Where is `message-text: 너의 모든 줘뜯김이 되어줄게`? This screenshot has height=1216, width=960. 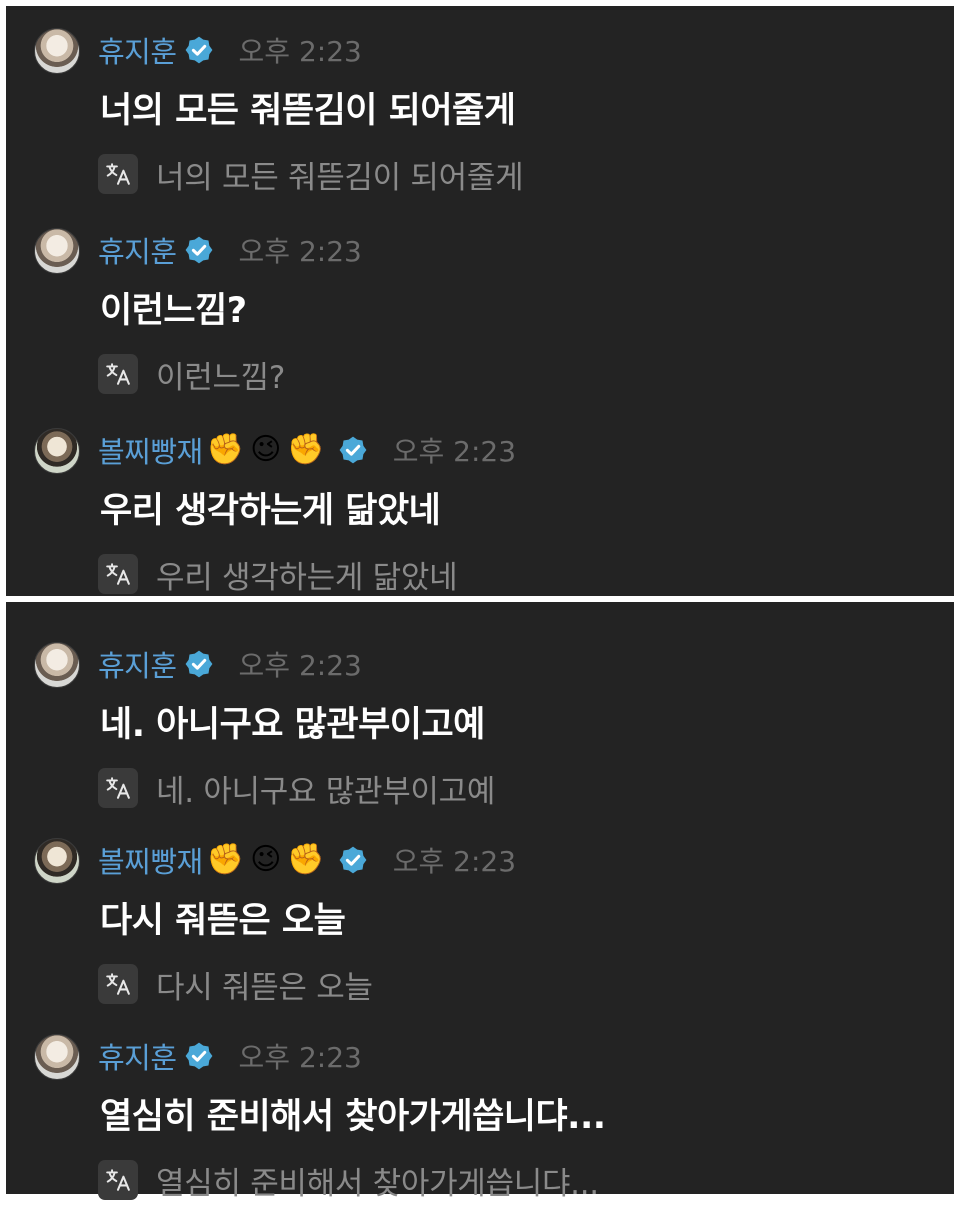
message-text: 너의 모든 줘뜯김이 되어줄게 is located at coordinates (308, 111).